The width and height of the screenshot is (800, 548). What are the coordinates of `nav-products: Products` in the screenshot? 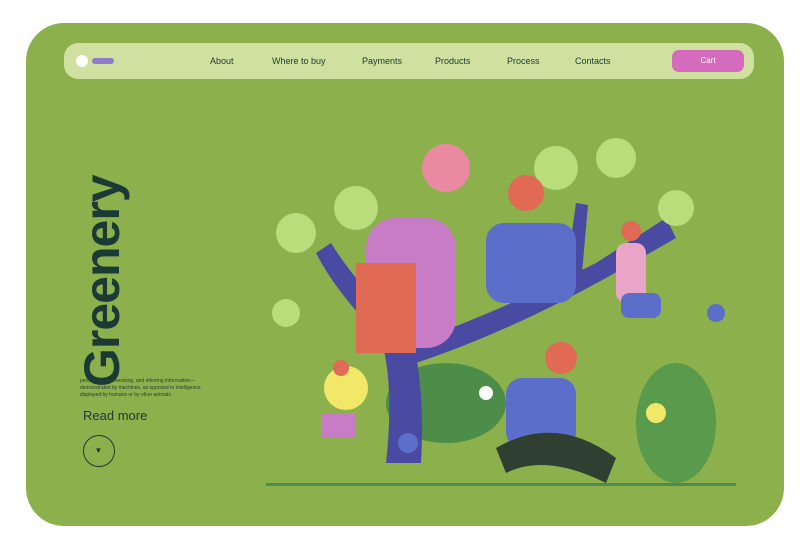 It's located at (453, 61).